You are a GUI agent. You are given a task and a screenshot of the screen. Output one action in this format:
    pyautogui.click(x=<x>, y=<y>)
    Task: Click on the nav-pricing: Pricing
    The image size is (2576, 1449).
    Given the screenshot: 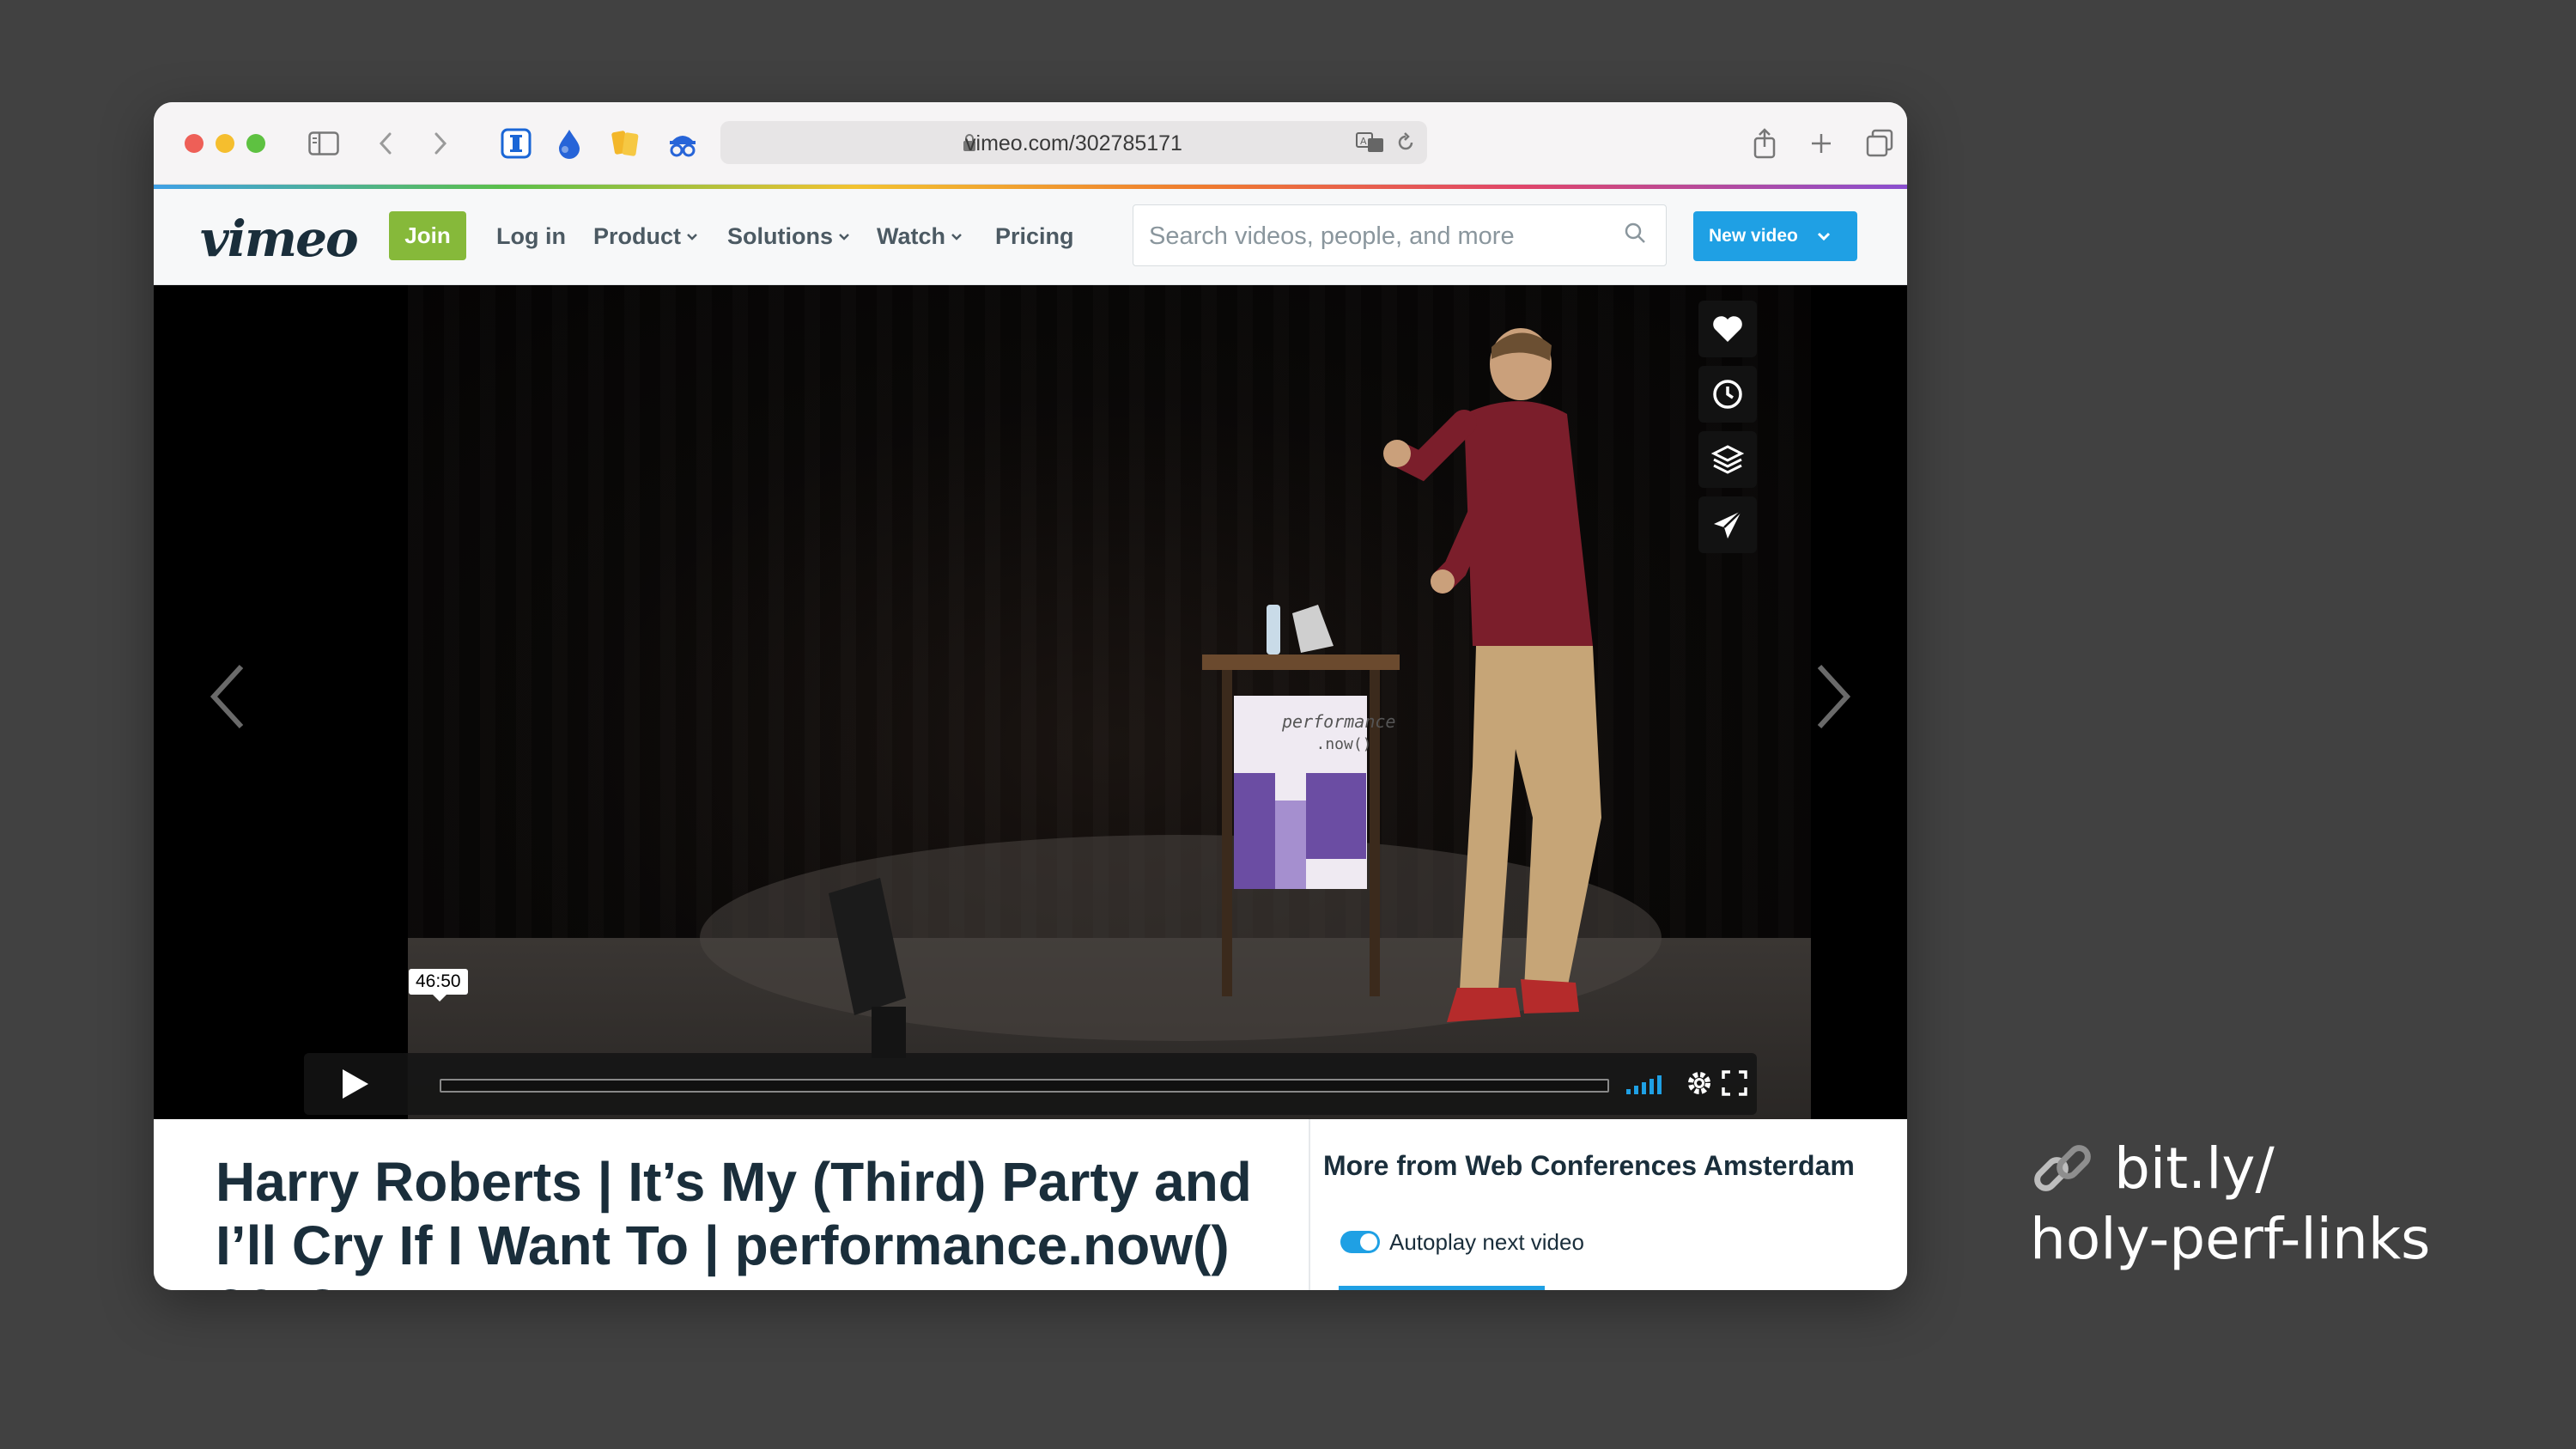 What is the action you would take?
    pyautogui.click(x=1034, y=236)
    